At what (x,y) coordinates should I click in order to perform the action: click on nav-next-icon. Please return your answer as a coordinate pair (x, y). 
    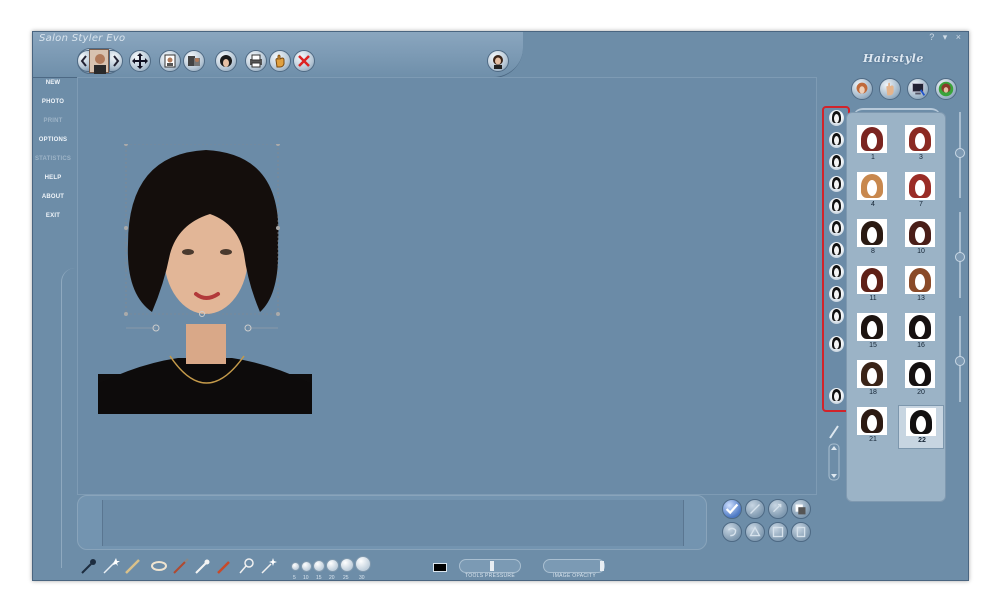
    Looking at the image, I should click on (116, 61).